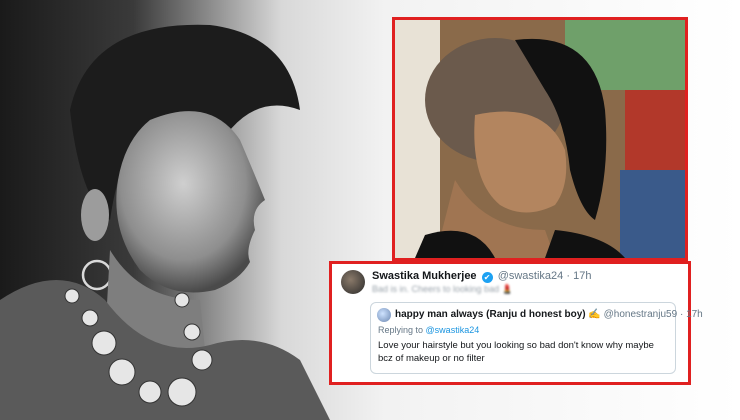 The width and height of the screenshot is (740, 420). What do you see at coordinates (531, 276) in the screenshot?
I see `tweet-author-handle: @swastika24` at bounding box center [531, 276].